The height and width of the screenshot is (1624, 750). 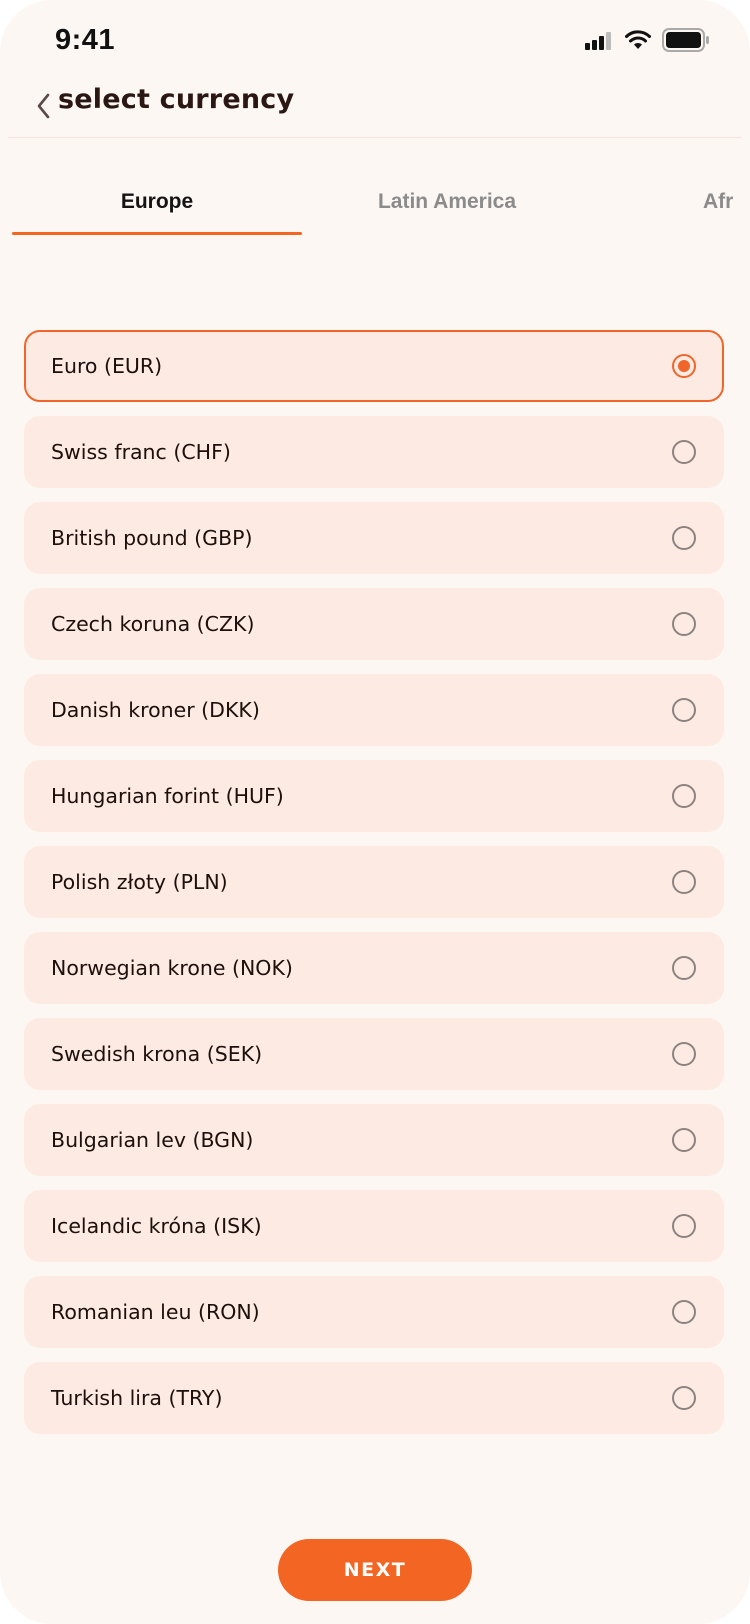 I want to click on region-tabs: Europe Latin America Afr, so click(x=375, y=198).